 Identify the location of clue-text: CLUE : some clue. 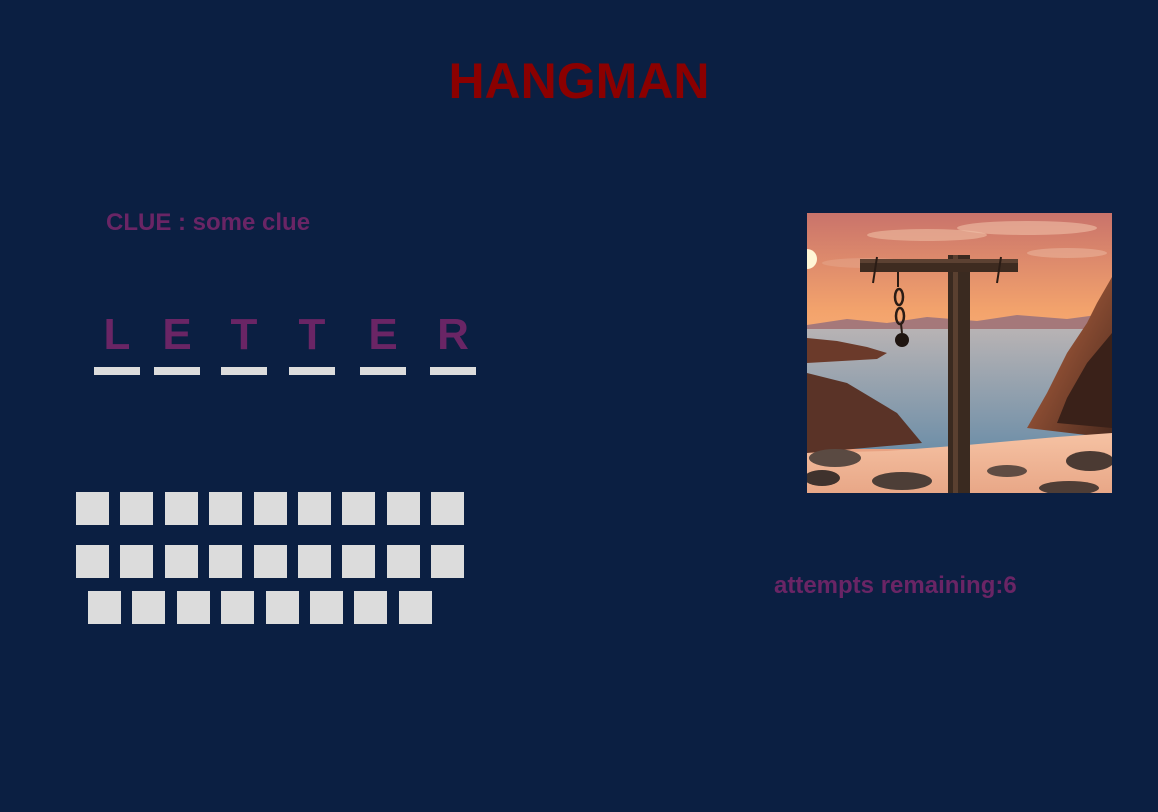
(208, 223).